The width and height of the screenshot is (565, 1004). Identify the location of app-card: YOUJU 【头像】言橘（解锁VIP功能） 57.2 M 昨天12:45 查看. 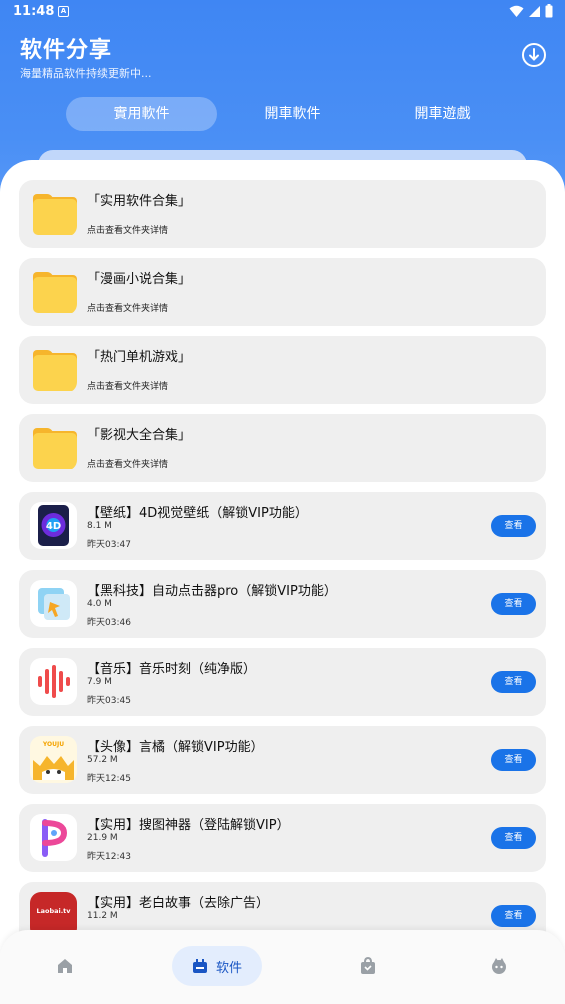
(282, 760).